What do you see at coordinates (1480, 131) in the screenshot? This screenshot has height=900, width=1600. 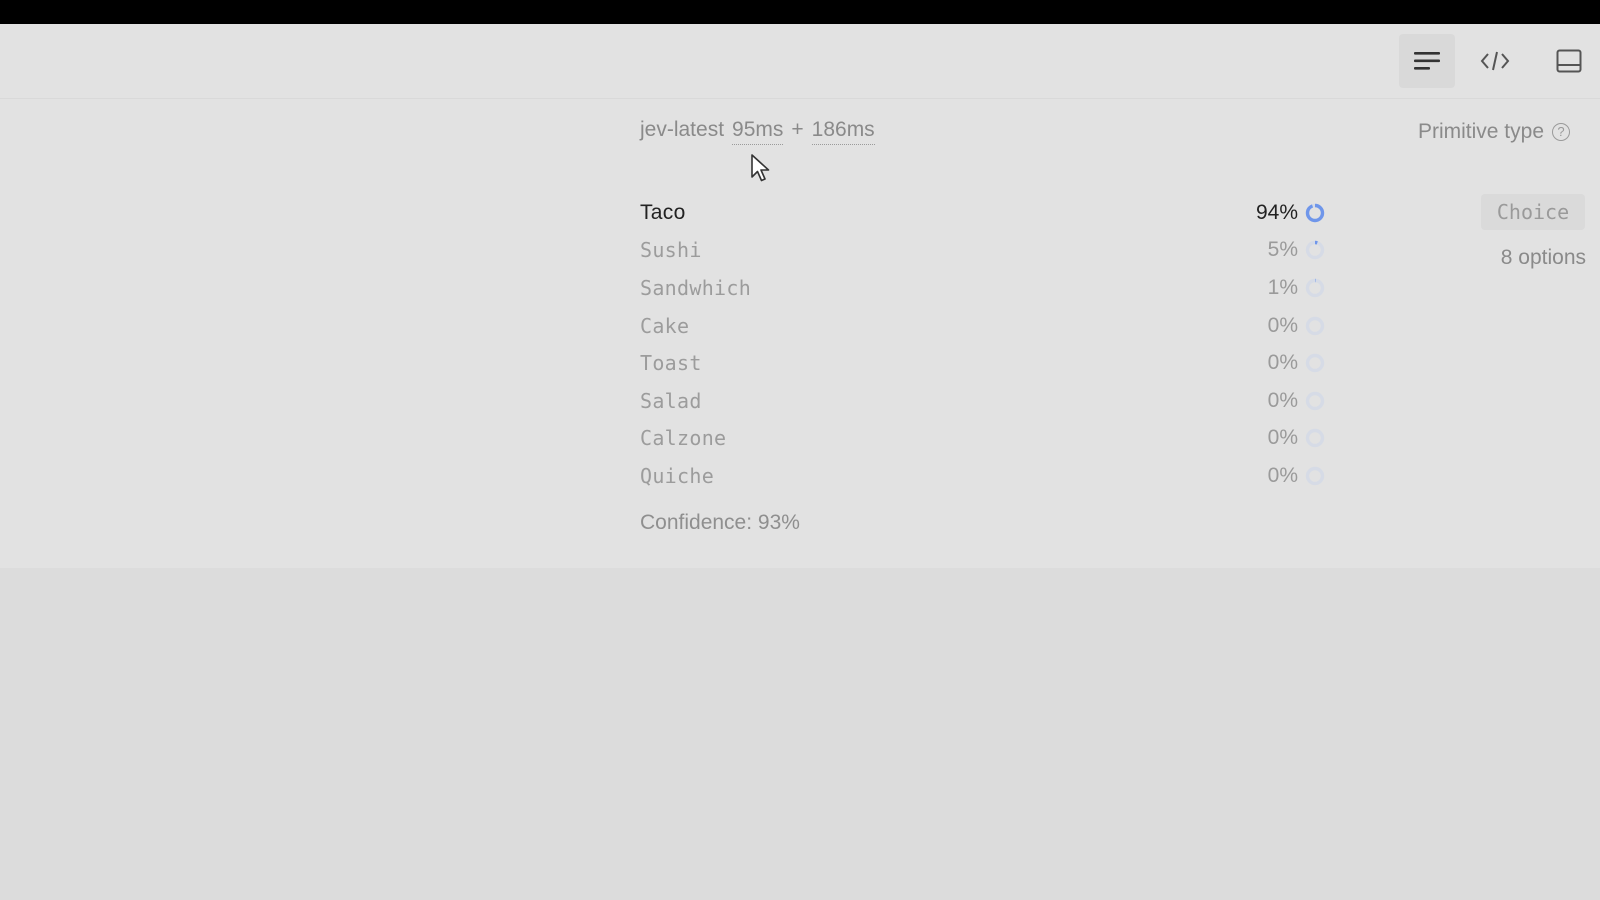 I see `primitive-type-text: Primitive type` at bounding box center [1480, 131].